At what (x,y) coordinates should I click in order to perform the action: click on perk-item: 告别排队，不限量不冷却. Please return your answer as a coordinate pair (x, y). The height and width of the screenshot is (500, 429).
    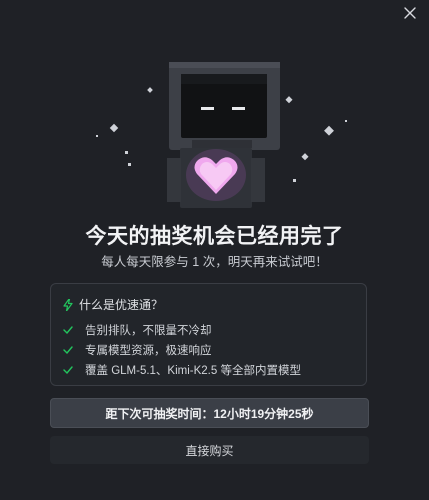
    Looking at the image, I should click on (137, 330).